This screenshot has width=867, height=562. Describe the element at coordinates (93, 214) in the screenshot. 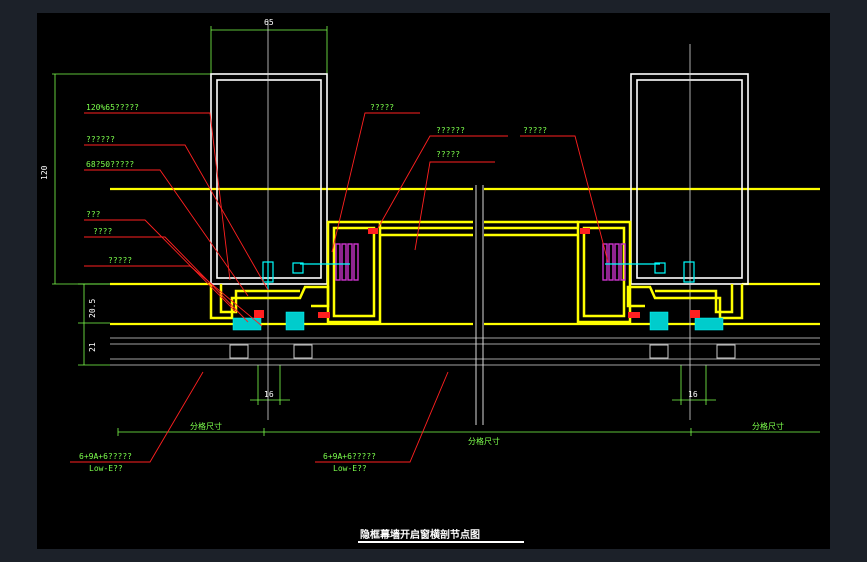

I see `callout-4: ???` at that location.